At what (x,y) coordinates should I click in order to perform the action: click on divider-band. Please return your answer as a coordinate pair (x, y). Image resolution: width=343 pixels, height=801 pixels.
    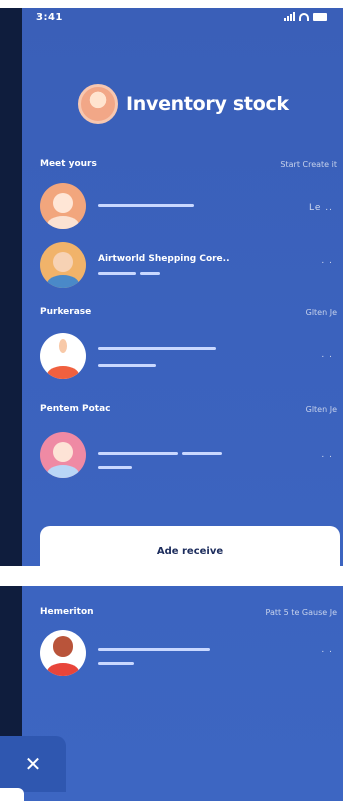
    Looking at the image, I should click on (171, 576).